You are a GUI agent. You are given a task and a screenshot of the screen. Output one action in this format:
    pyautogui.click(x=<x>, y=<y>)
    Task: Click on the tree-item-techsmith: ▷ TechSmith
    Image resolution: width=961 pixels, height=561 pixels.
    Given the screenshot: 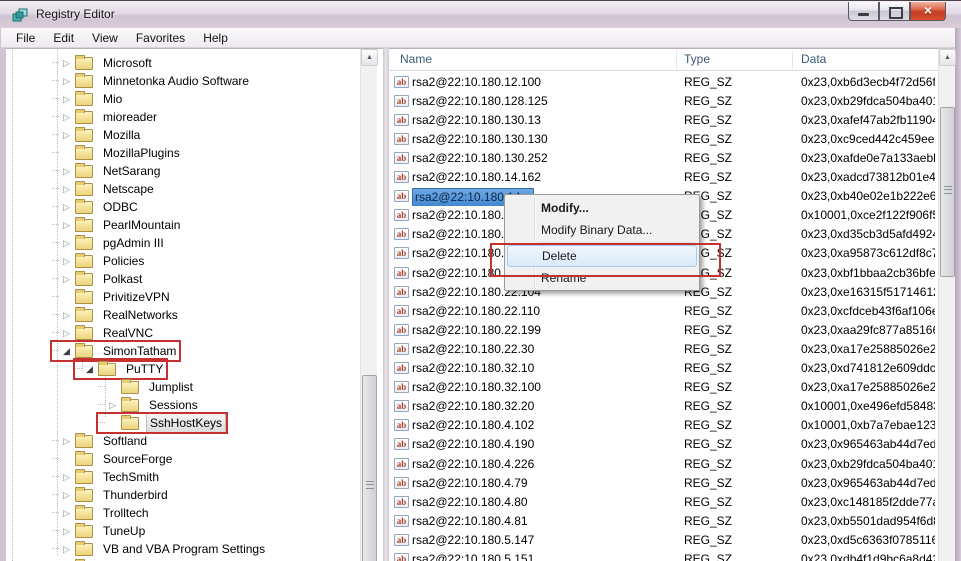 What is the action you would take?
    pyautogui.click(x=107, y=474)
    